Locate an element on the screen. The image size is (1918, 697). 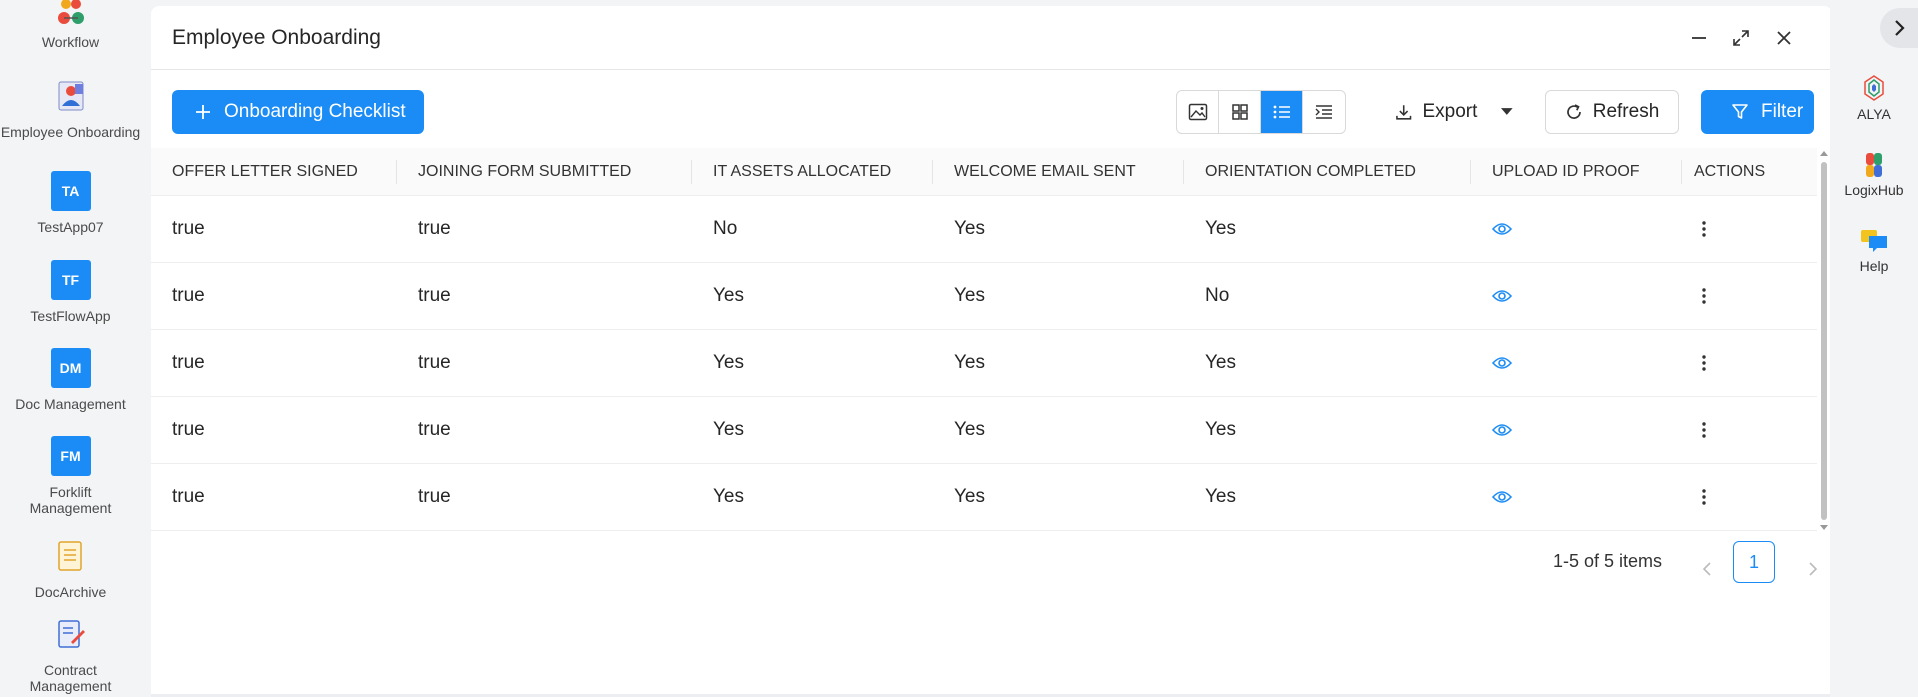
add-onboarding-checklist-button: Onboarding Checklist is located at coordinates (298, 112).